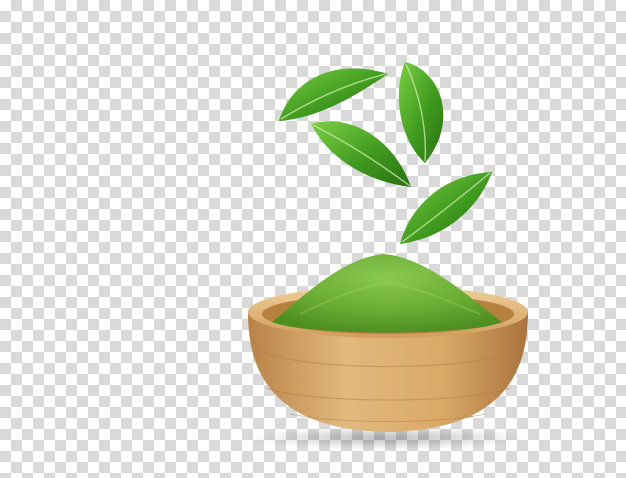  What do you see at coordinates (446, 208) in the screenshot?
I see `tea-leaf-lower` at bounding box center [446, 208].